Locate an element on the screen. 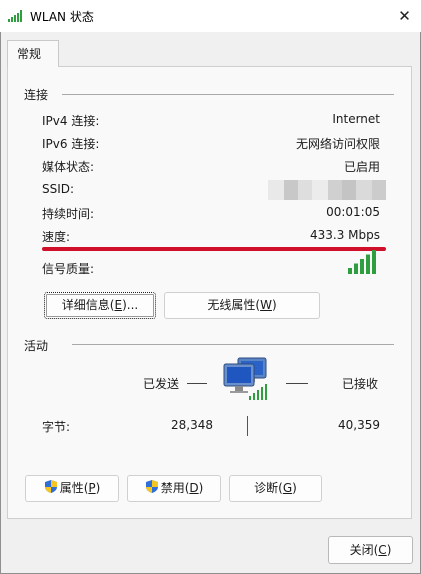 The height and width of the screenshot is (574, 421). tab-general: 常规 is located at coordinates (33, 53).